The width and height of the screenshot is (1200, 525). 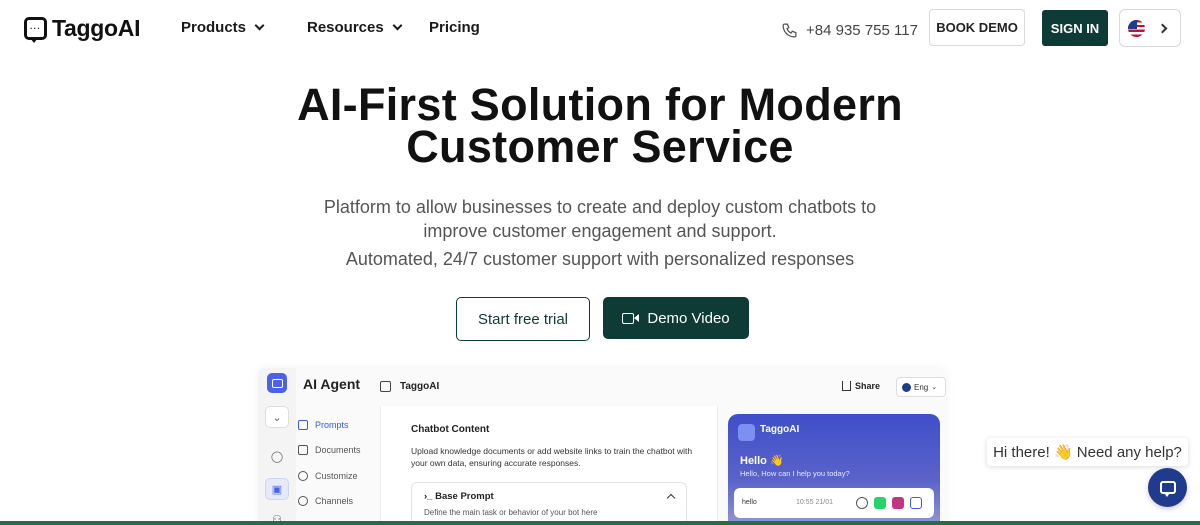 What do you see at coordinates (523, 319) in the screenshot?
I see `start-trial-button: Start free trial` at bounding box center [523, 319].